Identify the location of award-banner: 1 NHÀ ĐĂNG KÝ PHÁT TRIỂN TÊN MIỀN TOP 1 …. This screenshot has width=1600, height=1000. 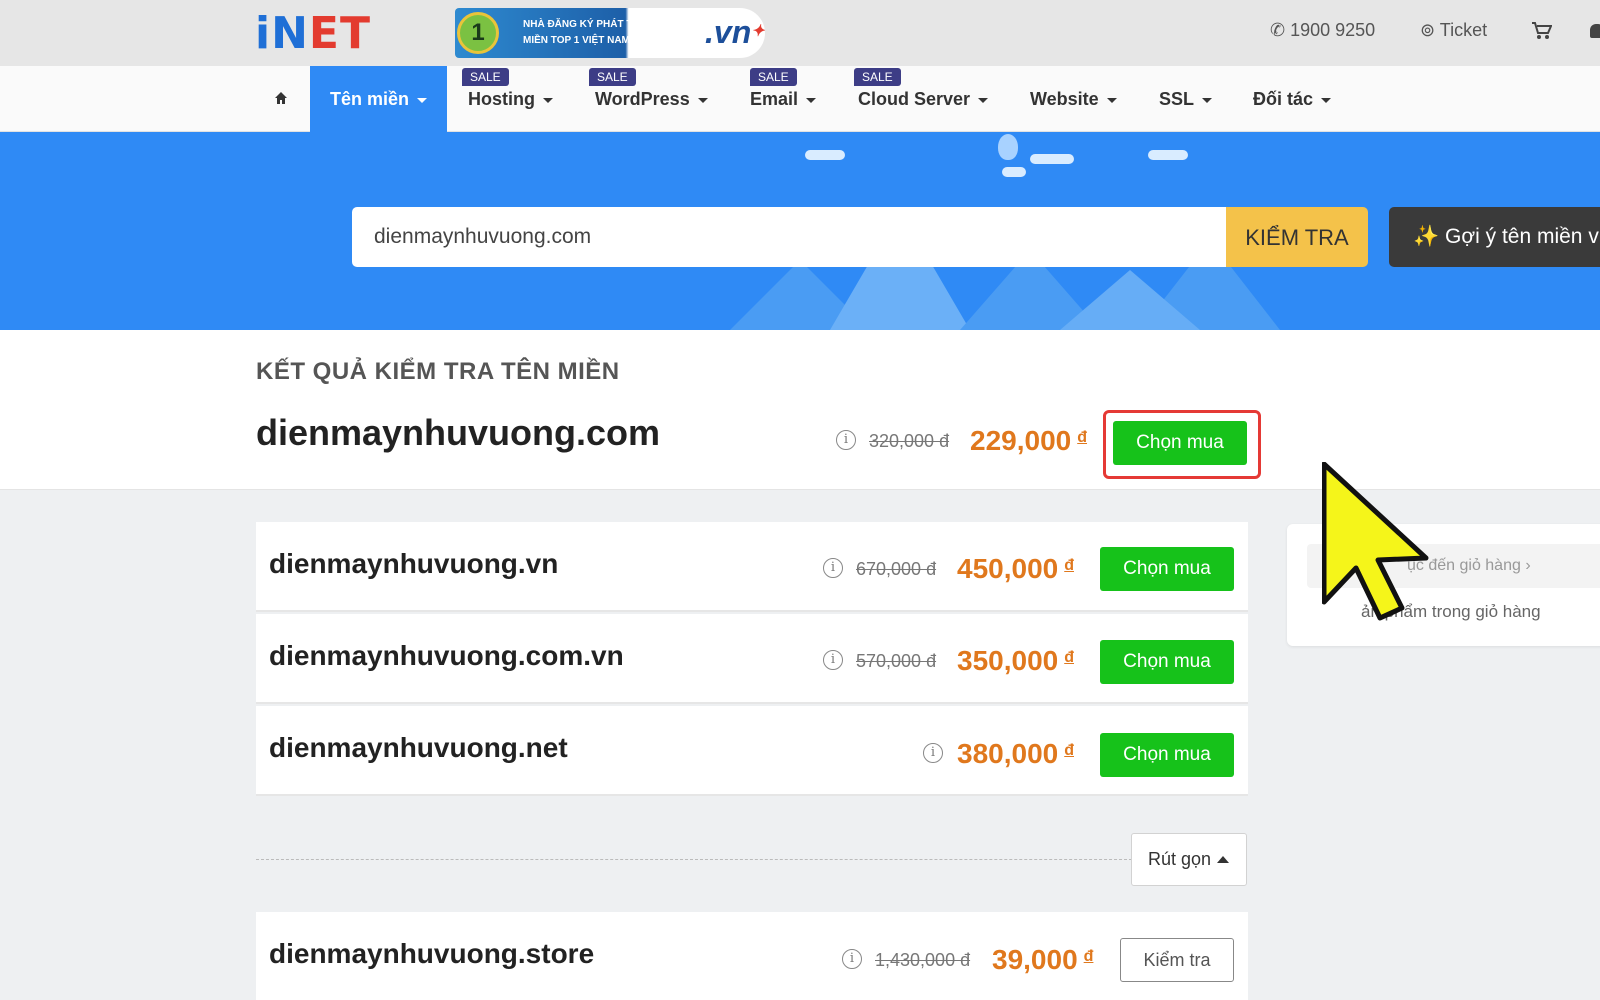
(610, 33).